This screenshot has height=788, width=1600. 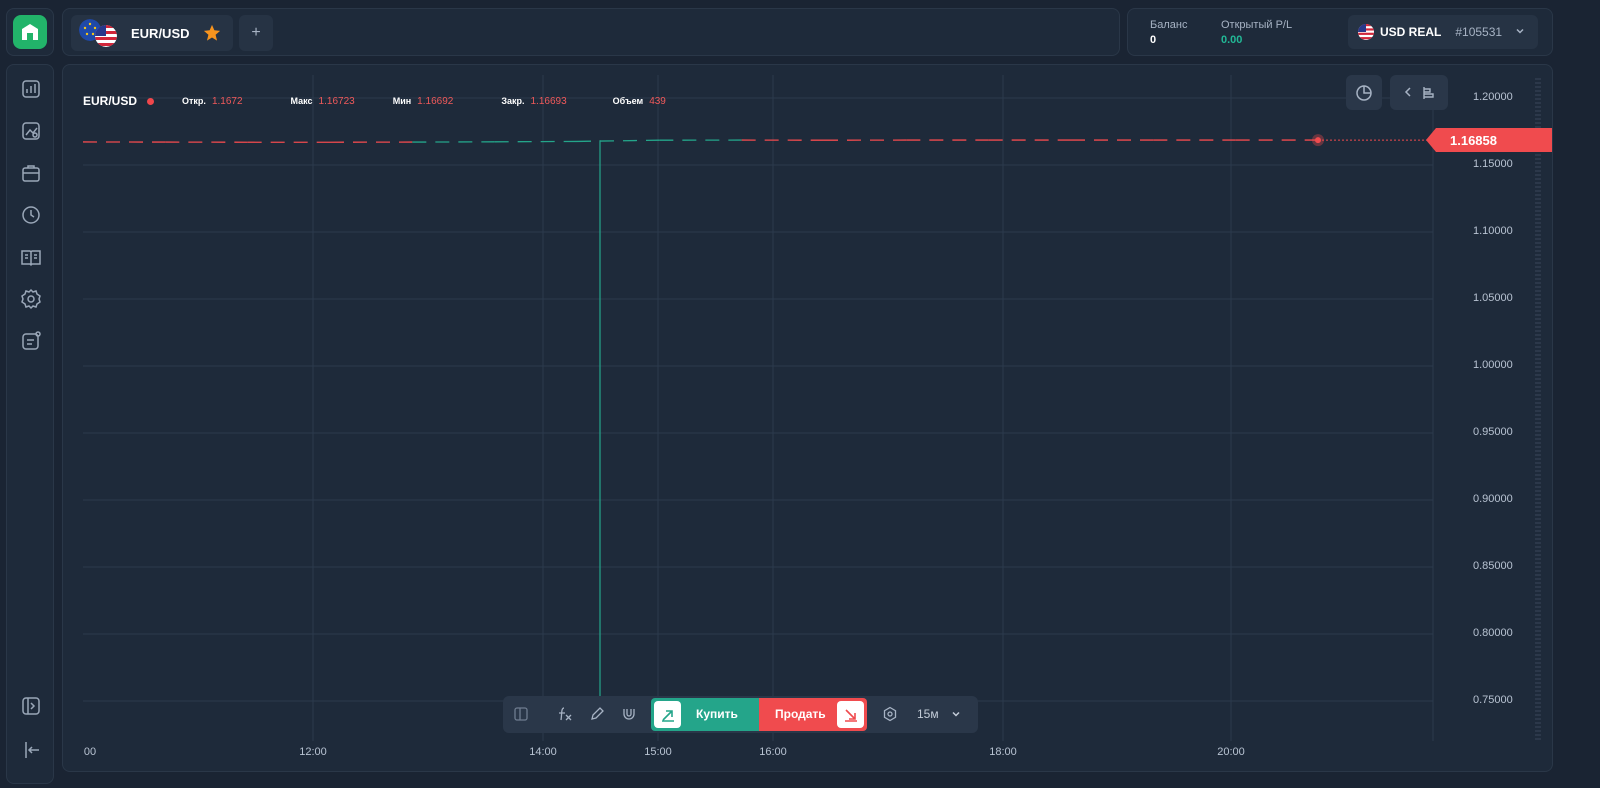 I want to click on expand-panel-icon, so click(x=31, y=706).